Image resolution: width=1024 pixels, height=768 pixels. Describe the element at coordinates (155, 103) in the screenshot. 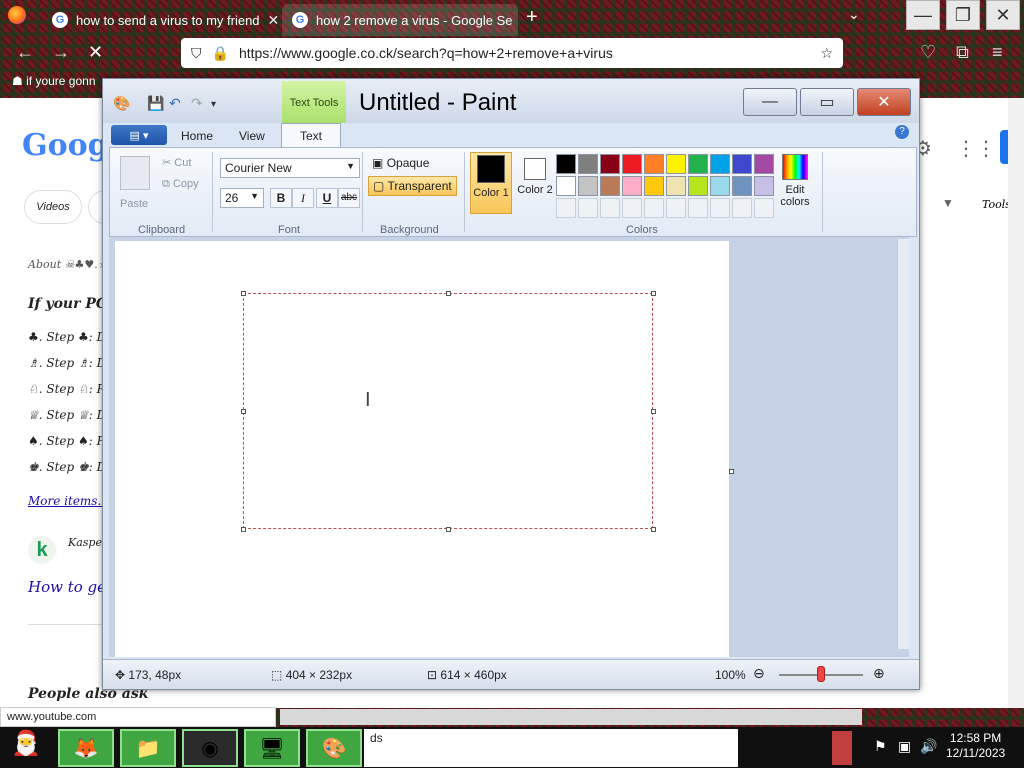

I see `save-icon: 💾` at that location.